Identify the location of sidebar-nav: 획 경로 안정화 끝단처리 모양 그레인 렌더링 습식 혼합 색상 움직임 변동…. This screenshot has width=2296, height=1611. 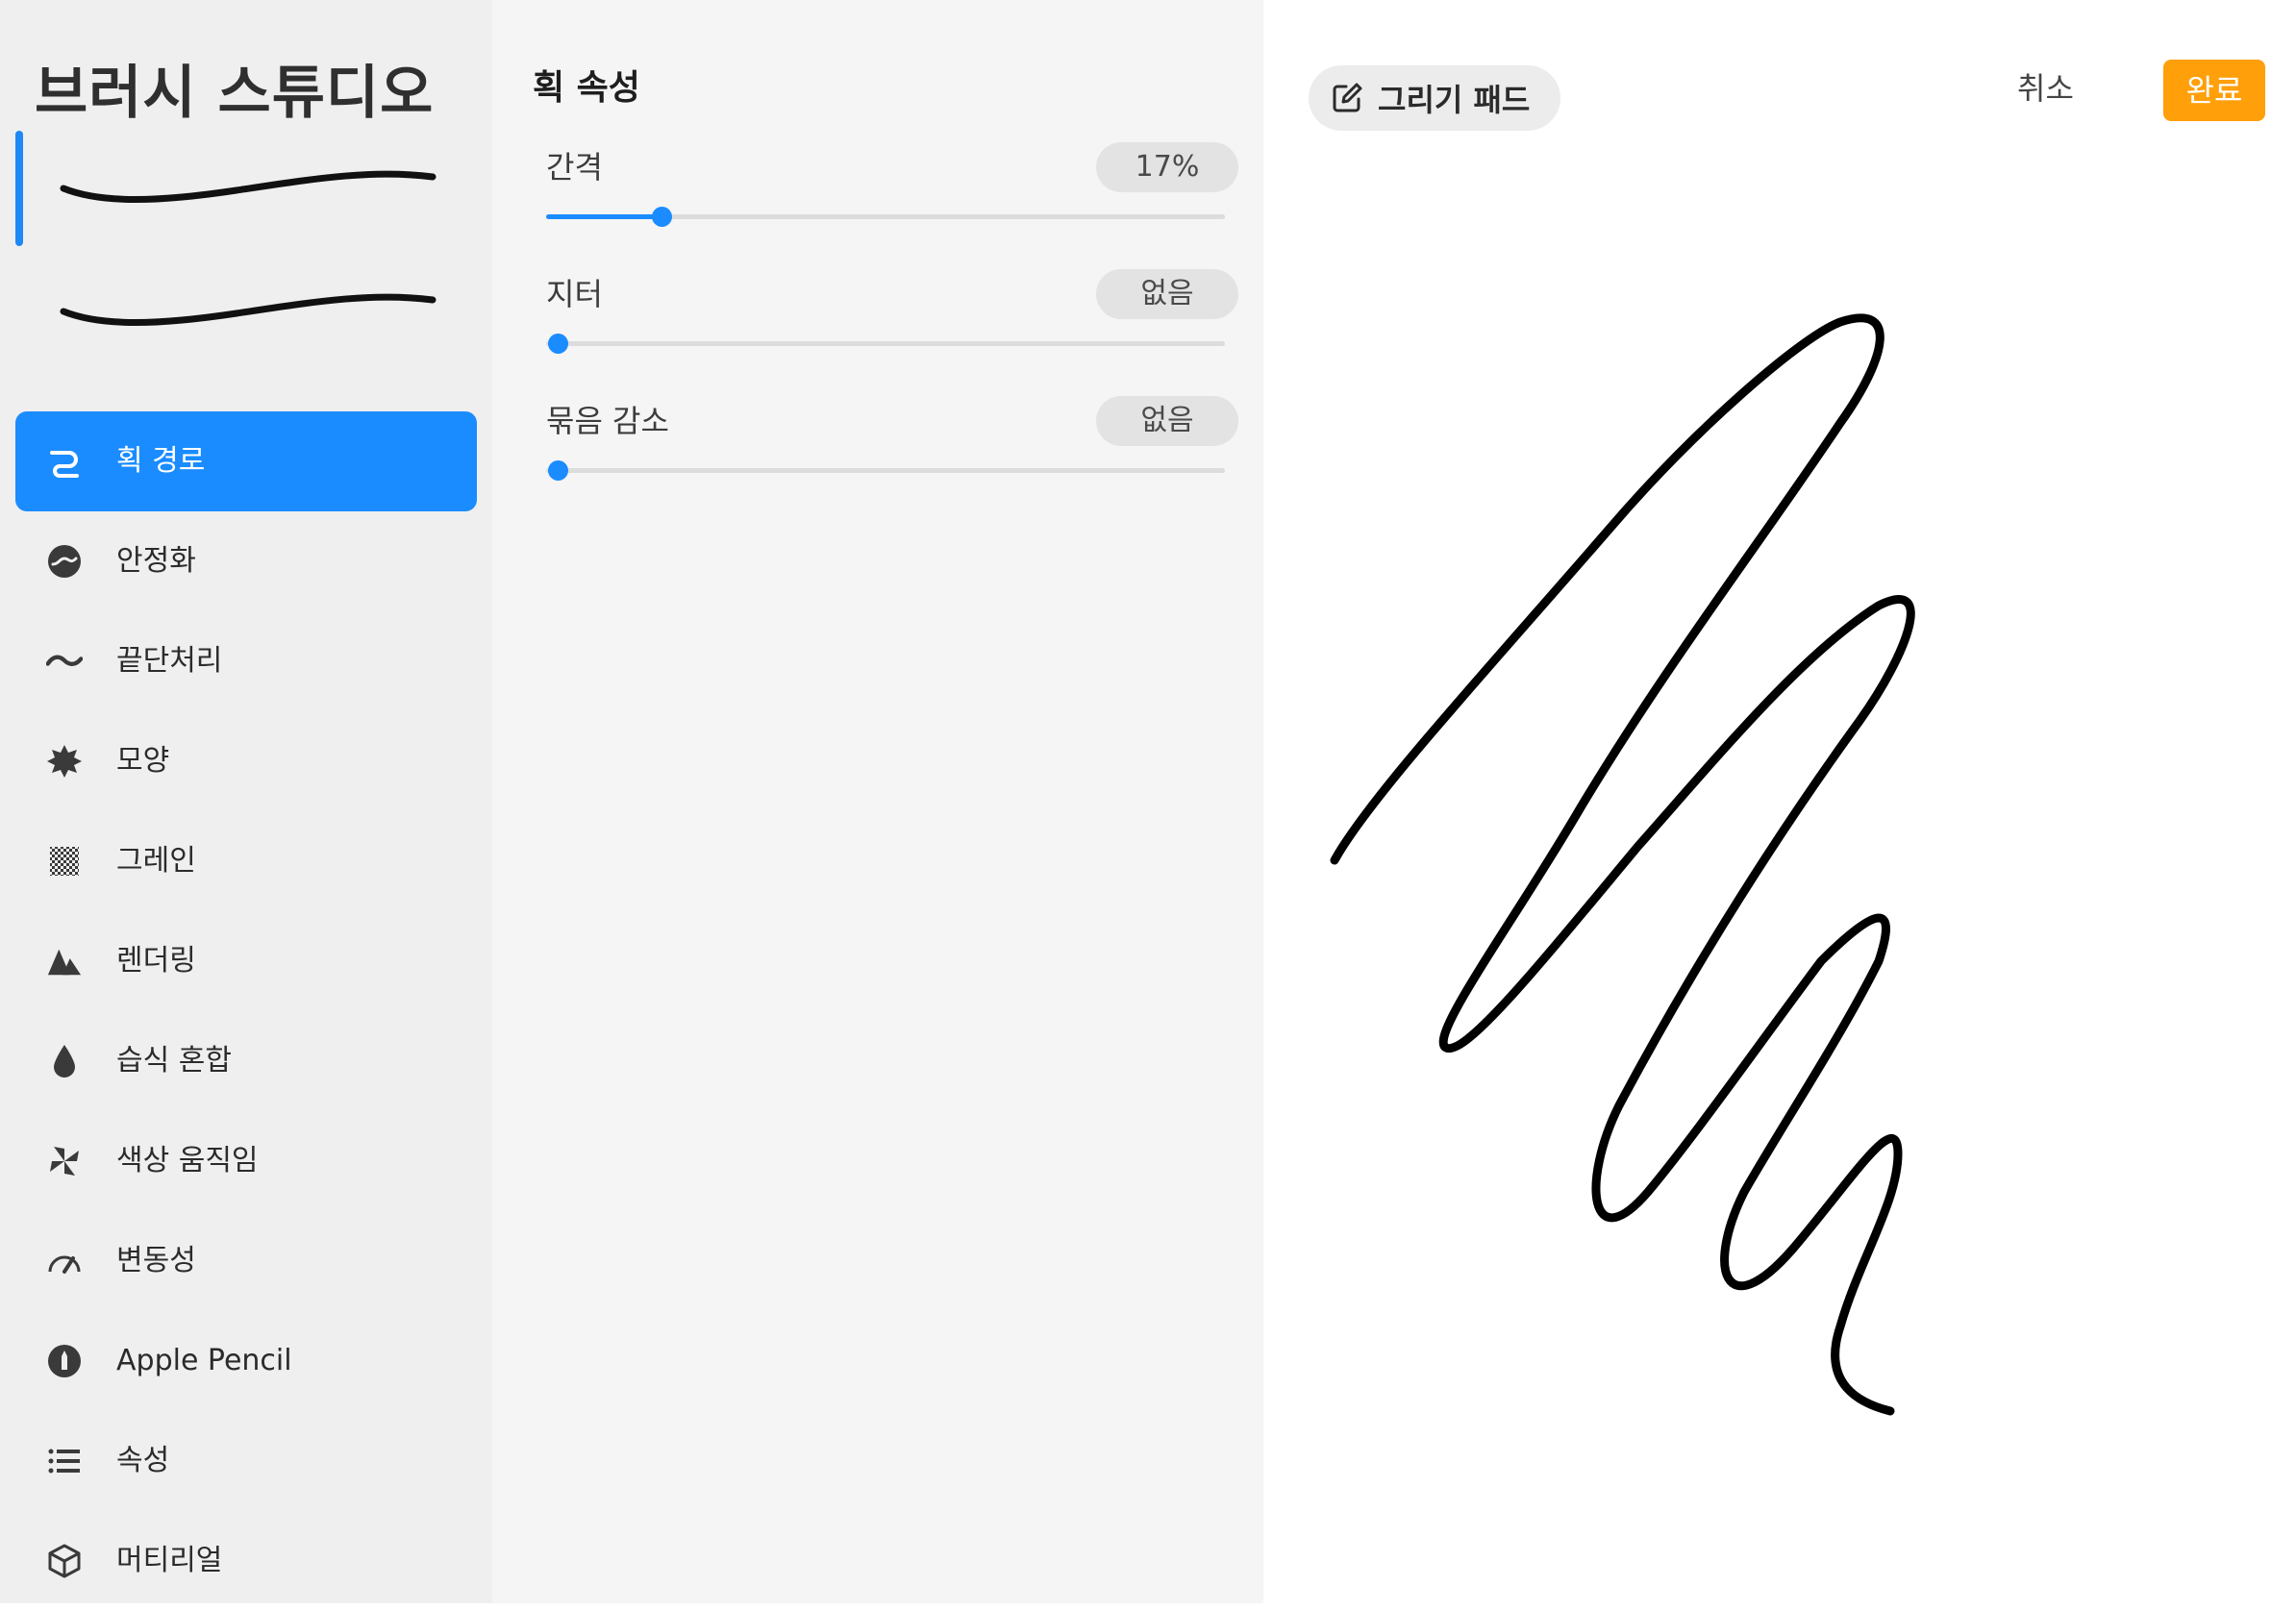
(246, 1011).